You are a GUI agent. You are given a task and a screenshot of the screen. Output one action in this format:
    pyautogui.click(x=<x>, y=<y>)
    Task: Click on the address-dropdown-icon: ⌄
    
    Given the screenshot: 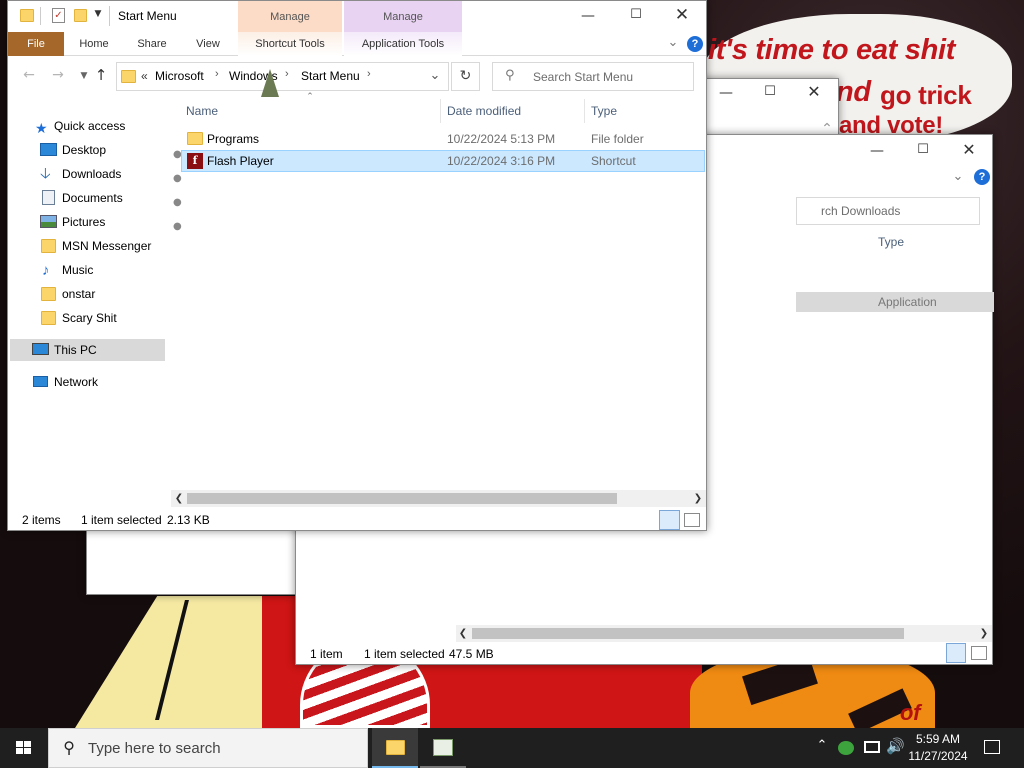 What is the action you would take?
    pyautogui.click(x=435, y=75)
    